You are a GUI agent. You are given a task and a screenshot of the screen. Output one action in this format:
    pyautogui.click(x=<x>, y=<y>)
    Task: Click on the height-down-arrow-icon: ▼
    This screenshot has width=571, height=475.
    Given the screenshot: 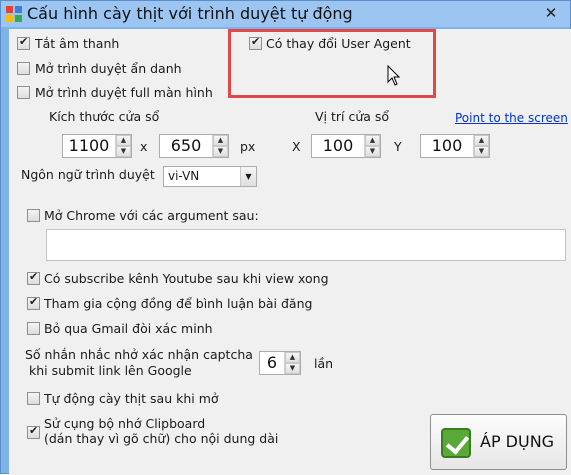 What is the action you would take?
    pyautogui.click(x=220, y=151)
    